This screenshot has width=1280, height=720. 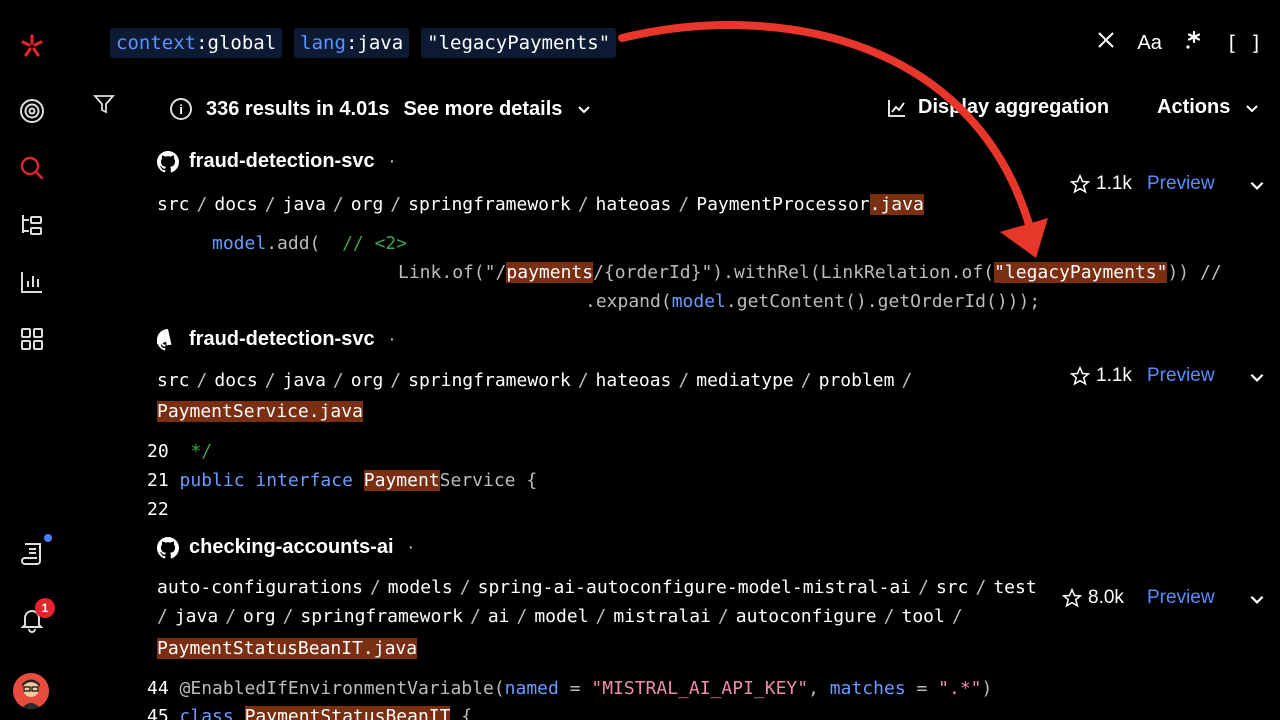 I want to click on path-segment: test, so click(x=1015, y=587).